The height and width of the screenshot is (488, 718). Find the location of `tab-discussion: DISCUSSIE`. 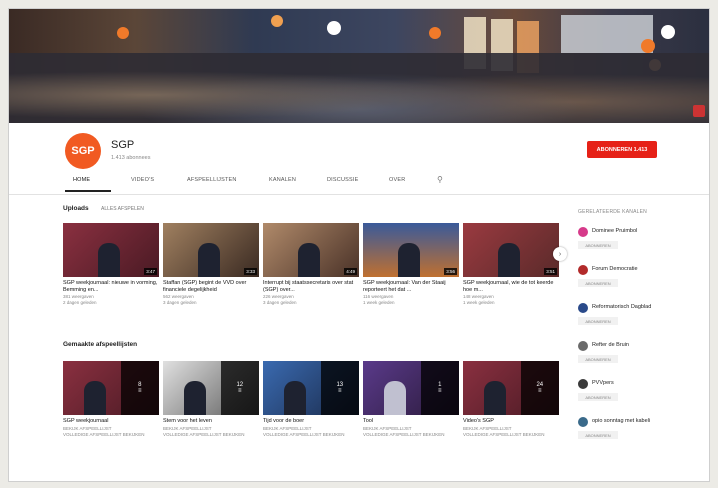

tab-discussion: DISCUSSIE is located at coordinates (342, 180).